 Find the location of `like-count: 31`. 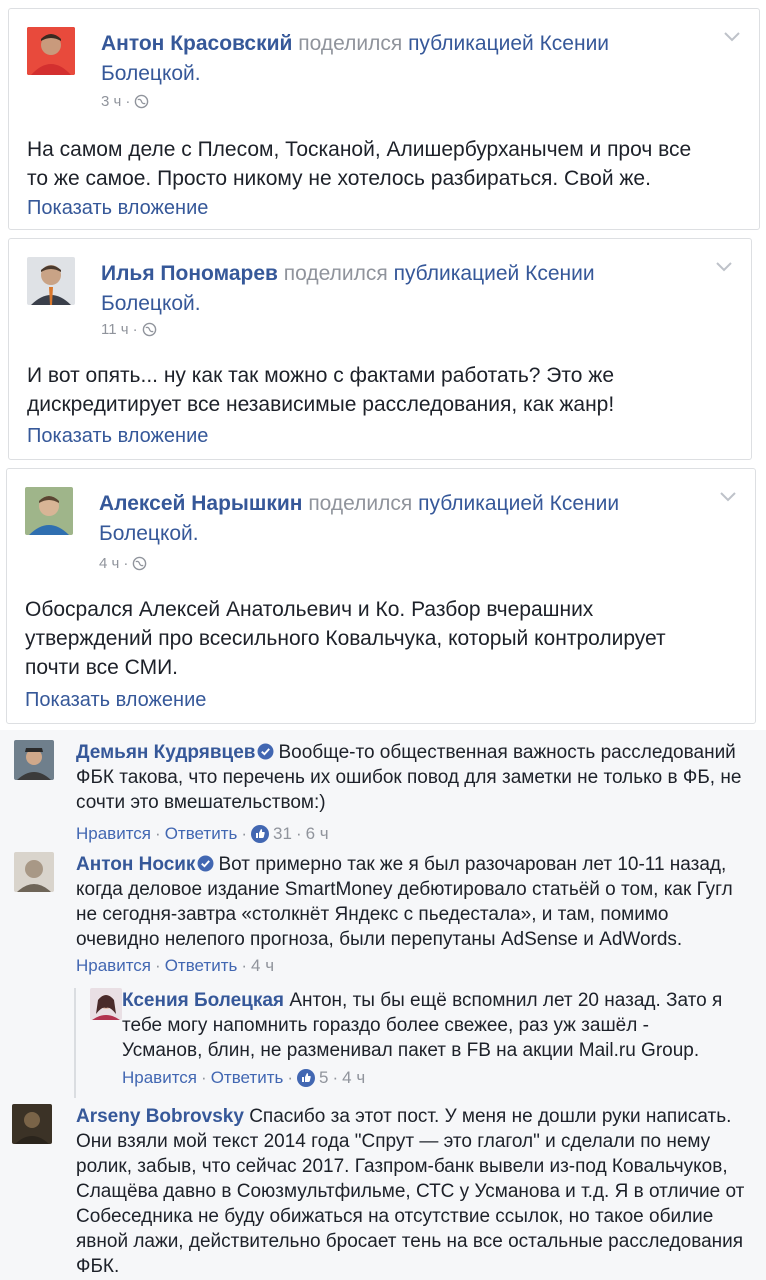

like-count: 31 is located at coordinates (282, 834).